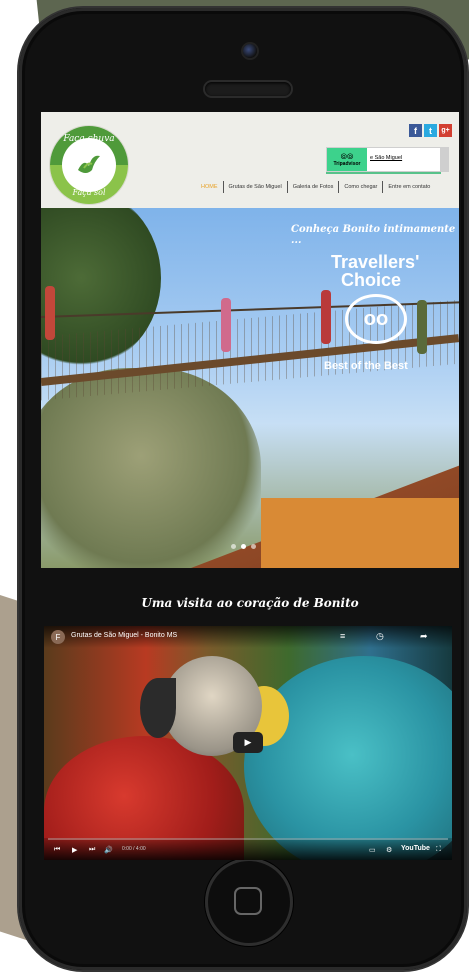 The width and height of the screenshot is (469, 973). I want to click on site-logo: Faça chuva Faça sol, so click(89, 165).